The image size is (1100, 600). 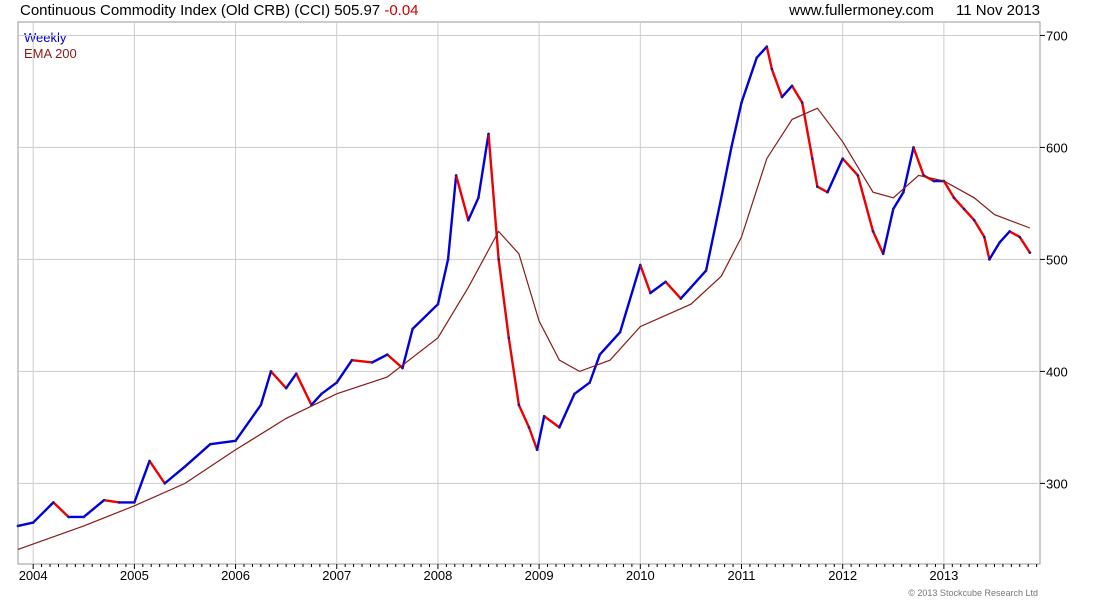 What do you see at coordinates (640, 575) in the screenshot?
I see `x-tick-label: 2010` at bounding box center [640, 575].